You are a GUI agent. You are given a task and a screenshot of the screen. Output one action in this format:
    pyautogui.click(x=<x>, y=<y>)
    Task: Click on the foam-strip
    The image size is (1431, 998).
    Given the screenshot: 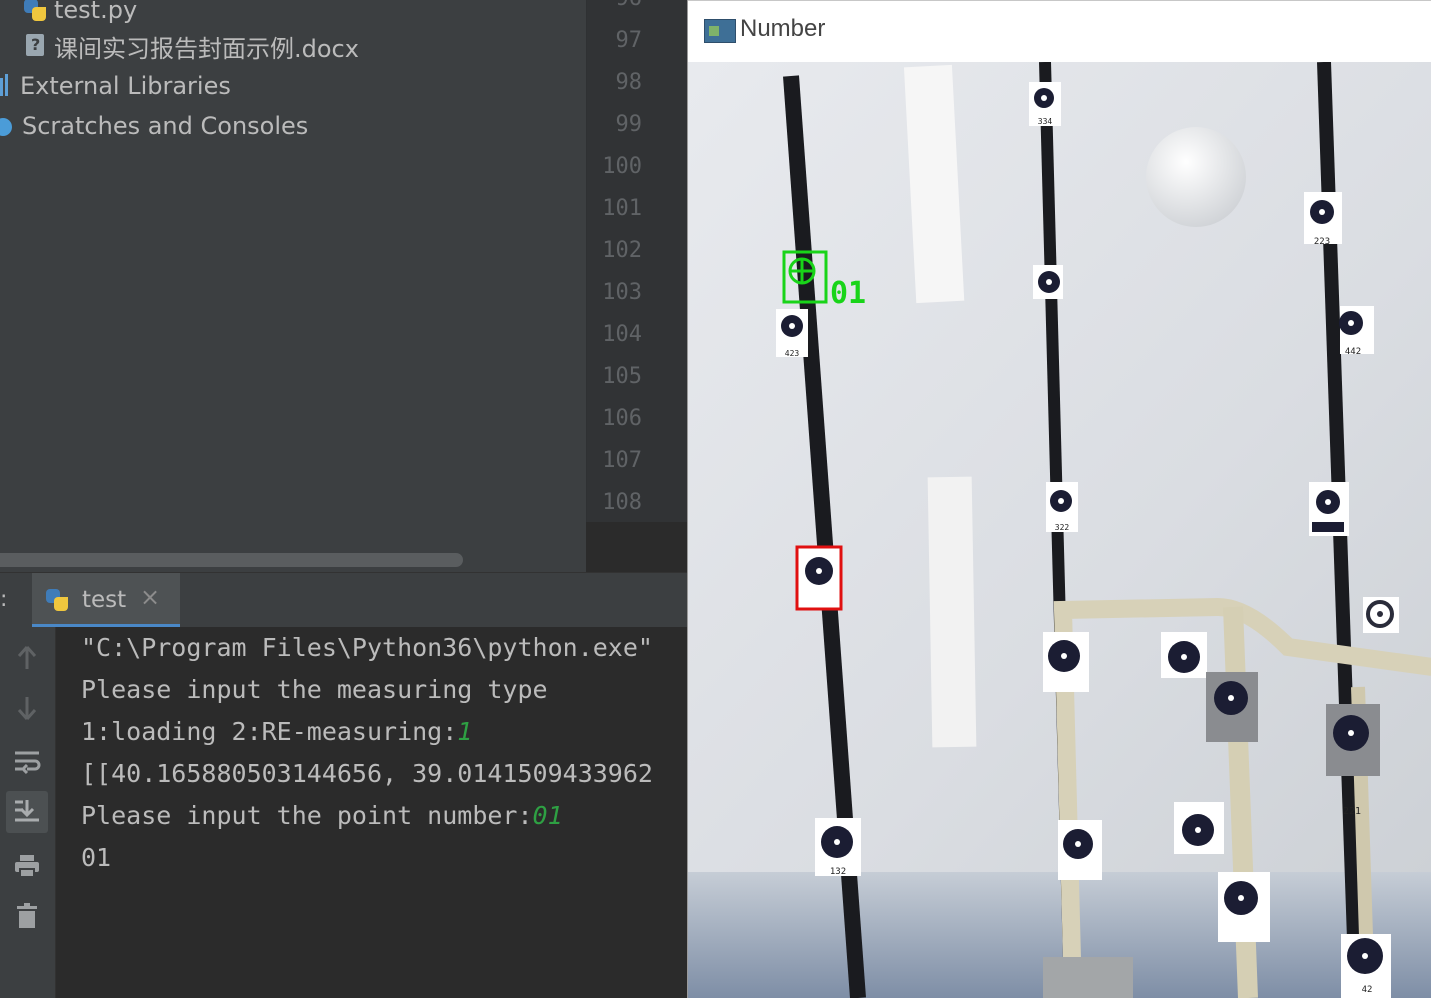 What is the action you would take?
    pyautogui.click(x=952, y=612)
    